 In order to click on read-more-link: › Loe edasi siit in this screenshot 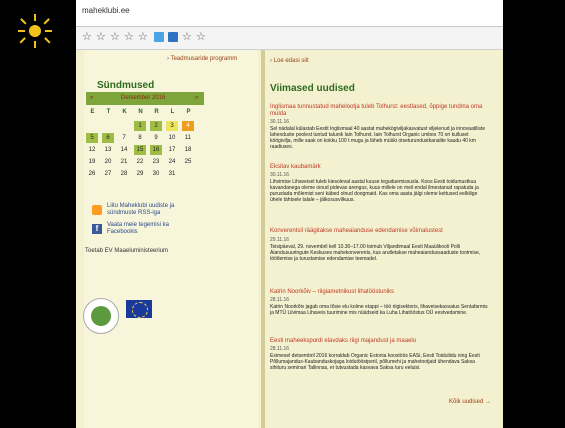, I will do `click(289, 61)`.